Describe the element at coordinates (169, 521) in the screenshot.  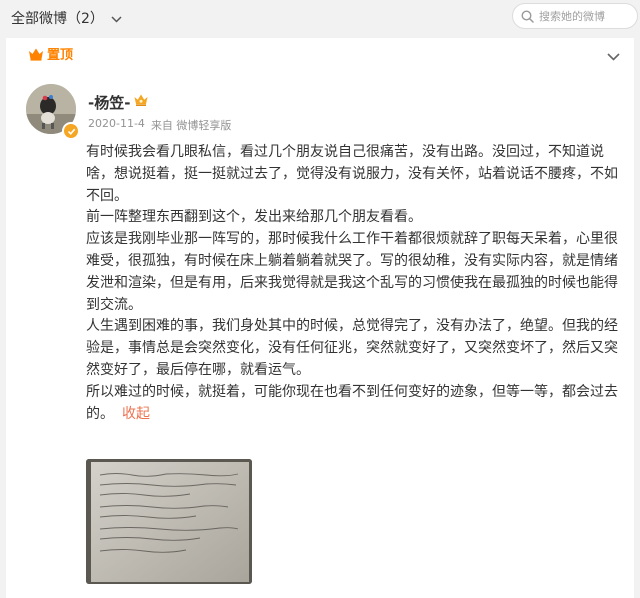
I see `post-image-handwritten-note` at that location.